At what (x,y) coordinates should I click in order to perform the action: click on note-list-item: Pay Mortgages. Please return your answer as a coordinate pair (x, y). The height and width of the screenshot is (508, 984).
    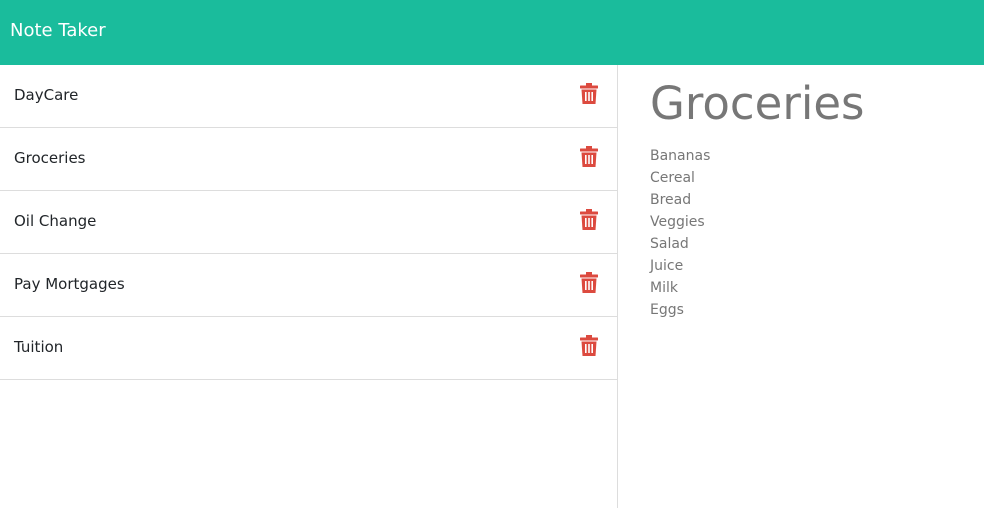
    Looking at the image, I should click on (308, 285).